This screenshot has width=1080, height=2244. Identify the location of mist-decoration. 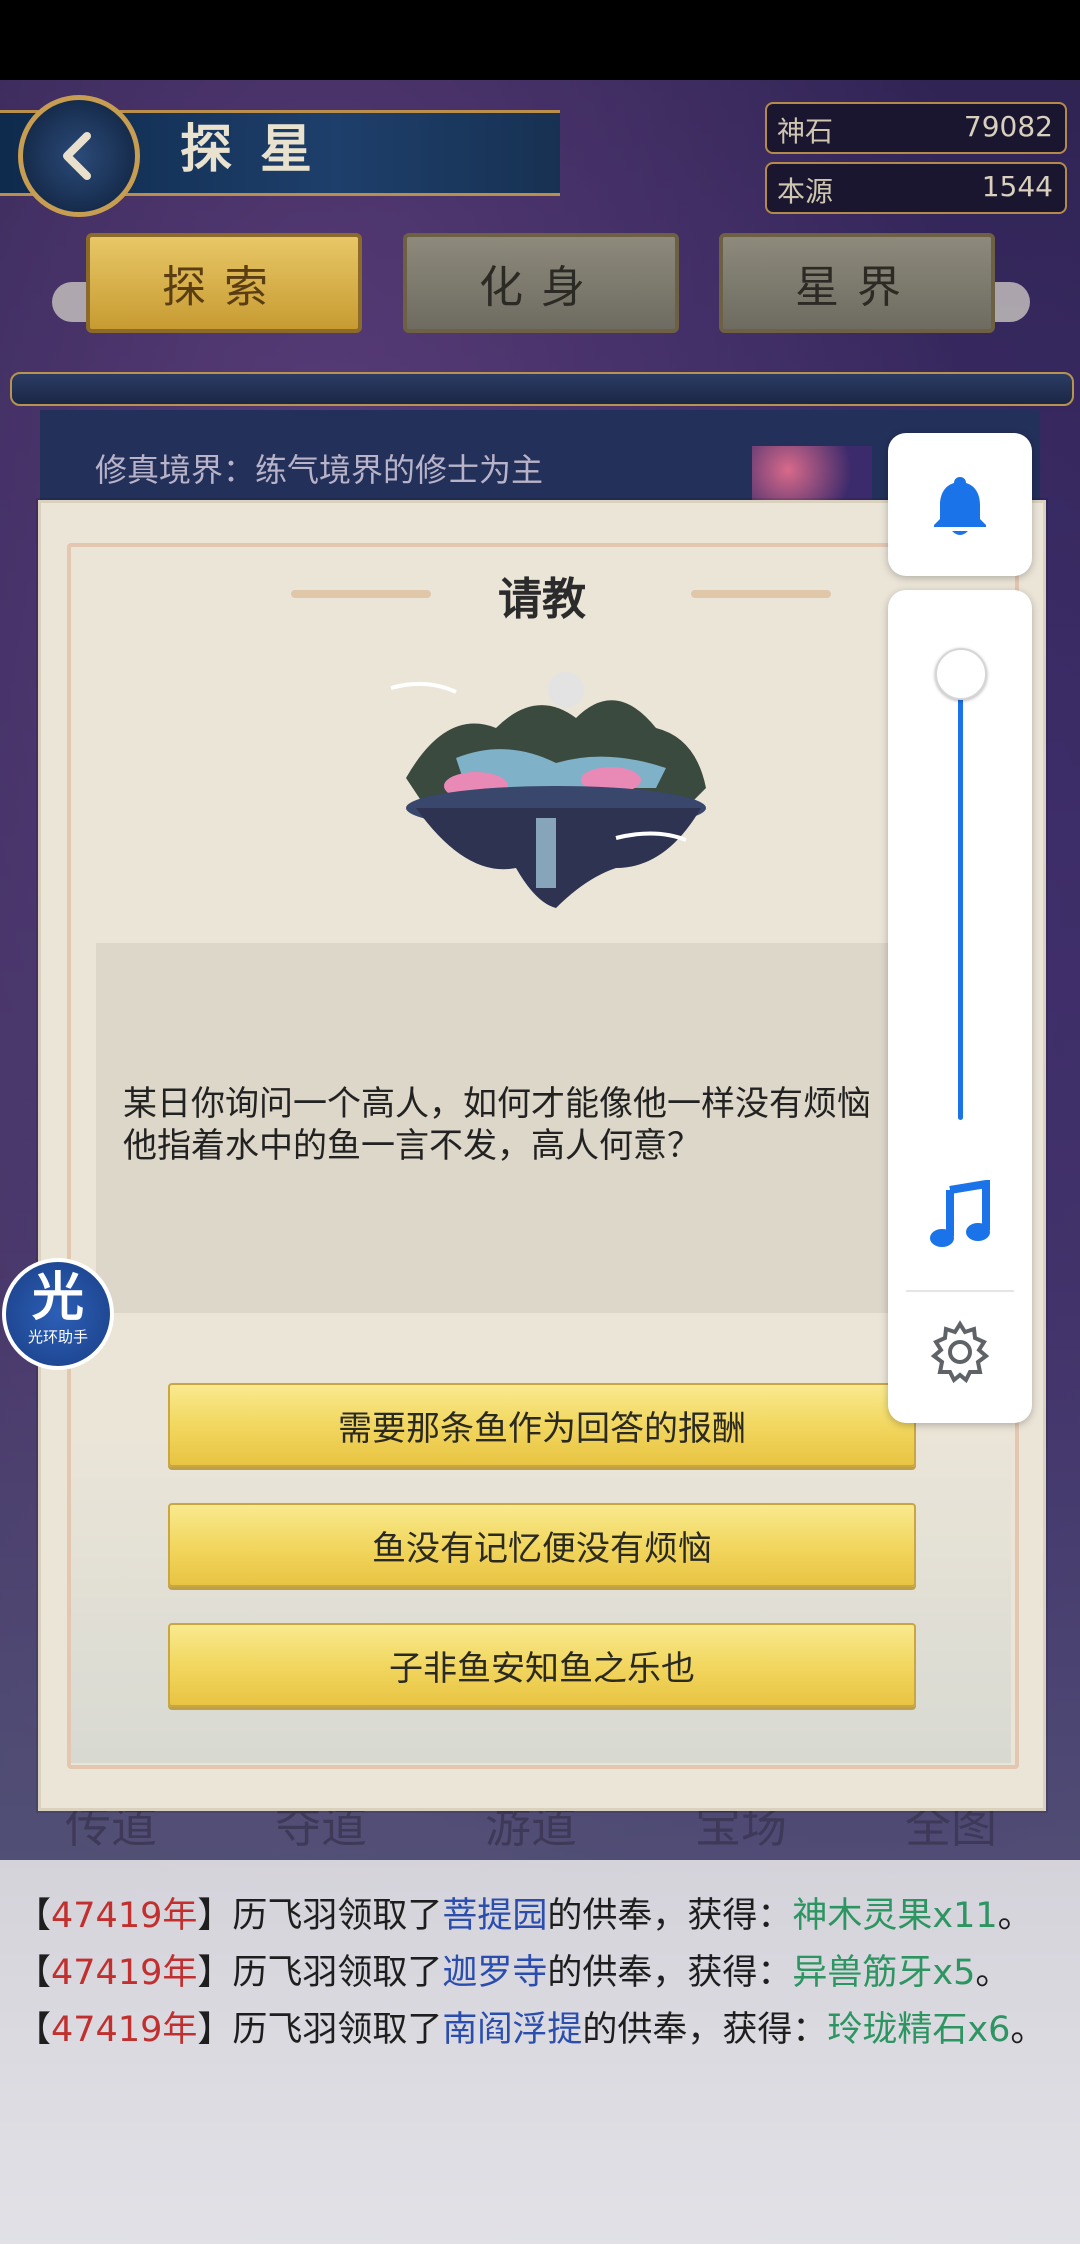
(541, 1598).